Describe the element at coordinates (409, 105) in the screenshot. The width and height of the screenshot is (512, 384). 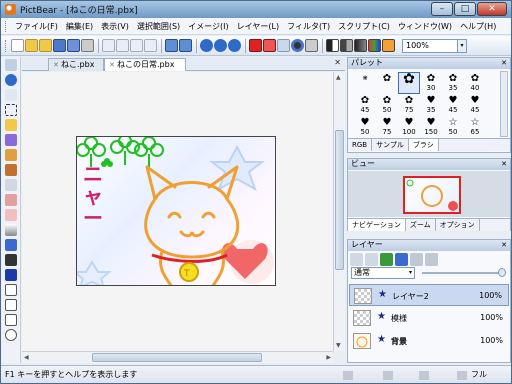
I see `palette-cell: ✿ 75` at that location.